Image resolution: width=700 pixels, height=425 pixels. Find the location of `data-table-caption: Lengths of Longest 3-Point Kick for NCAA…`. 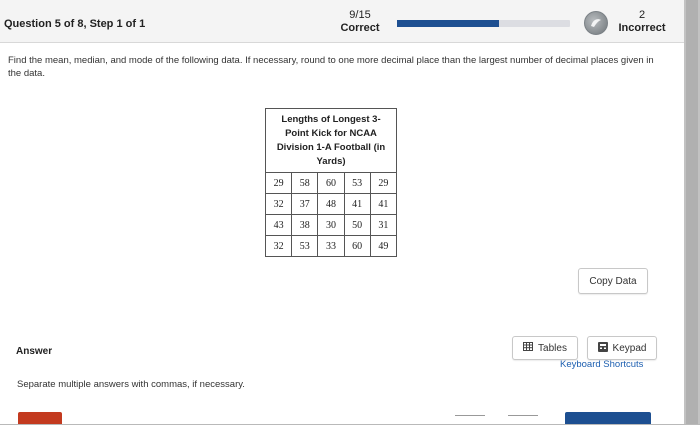

data-table-caption: Lengths of Longest 3-Point Kick for NCAA… is located at coordinates (331, 140).